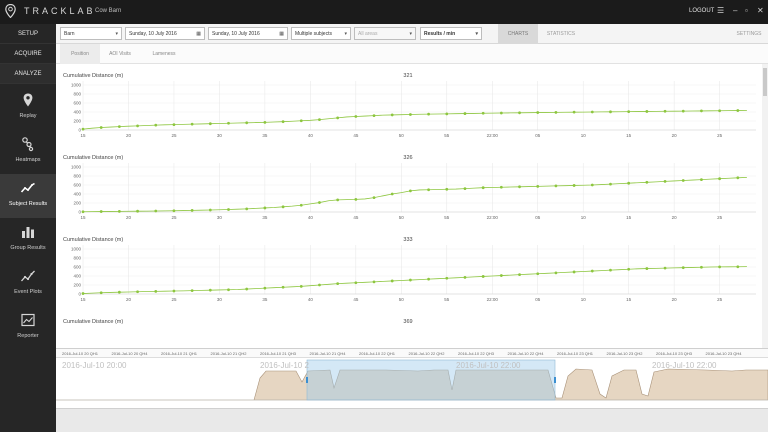 The width and height of the screenshot is (768, 432). I want to click on subjects-select: Multiple subjects ▾, so click(321, 33).